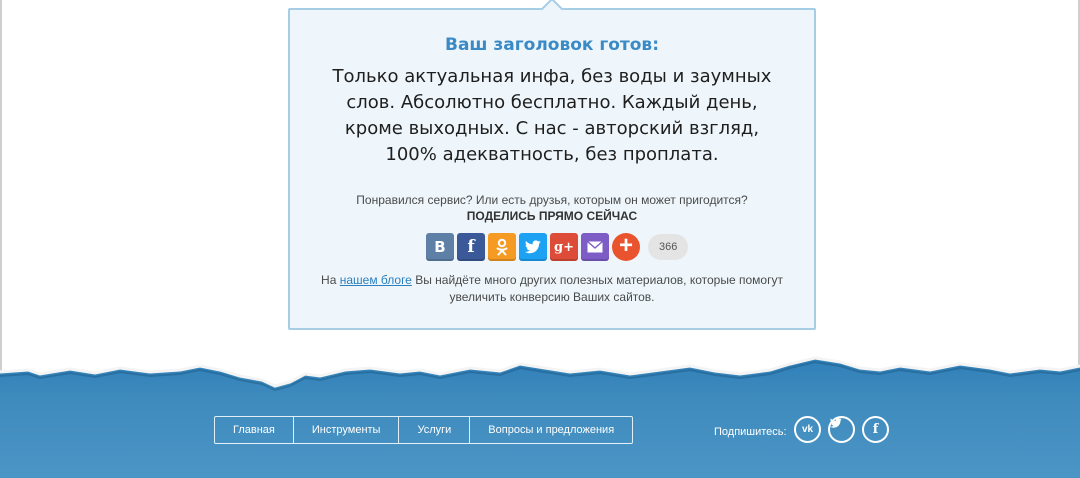  I want to click on google-plus-icon: g+, so click(564, 247).